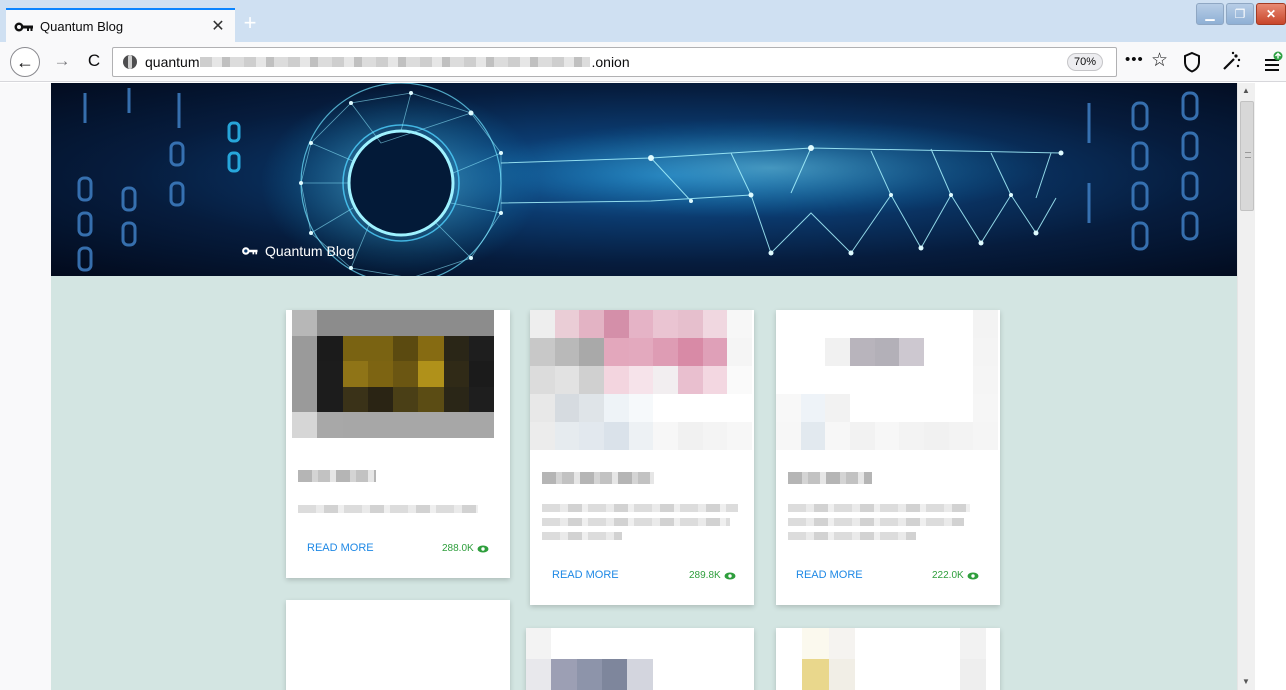  What do you see at coordinates (310, 251) in the screenshot?
I see `hero-title-text: Quantum Blog` at bounding box center [310, 251].